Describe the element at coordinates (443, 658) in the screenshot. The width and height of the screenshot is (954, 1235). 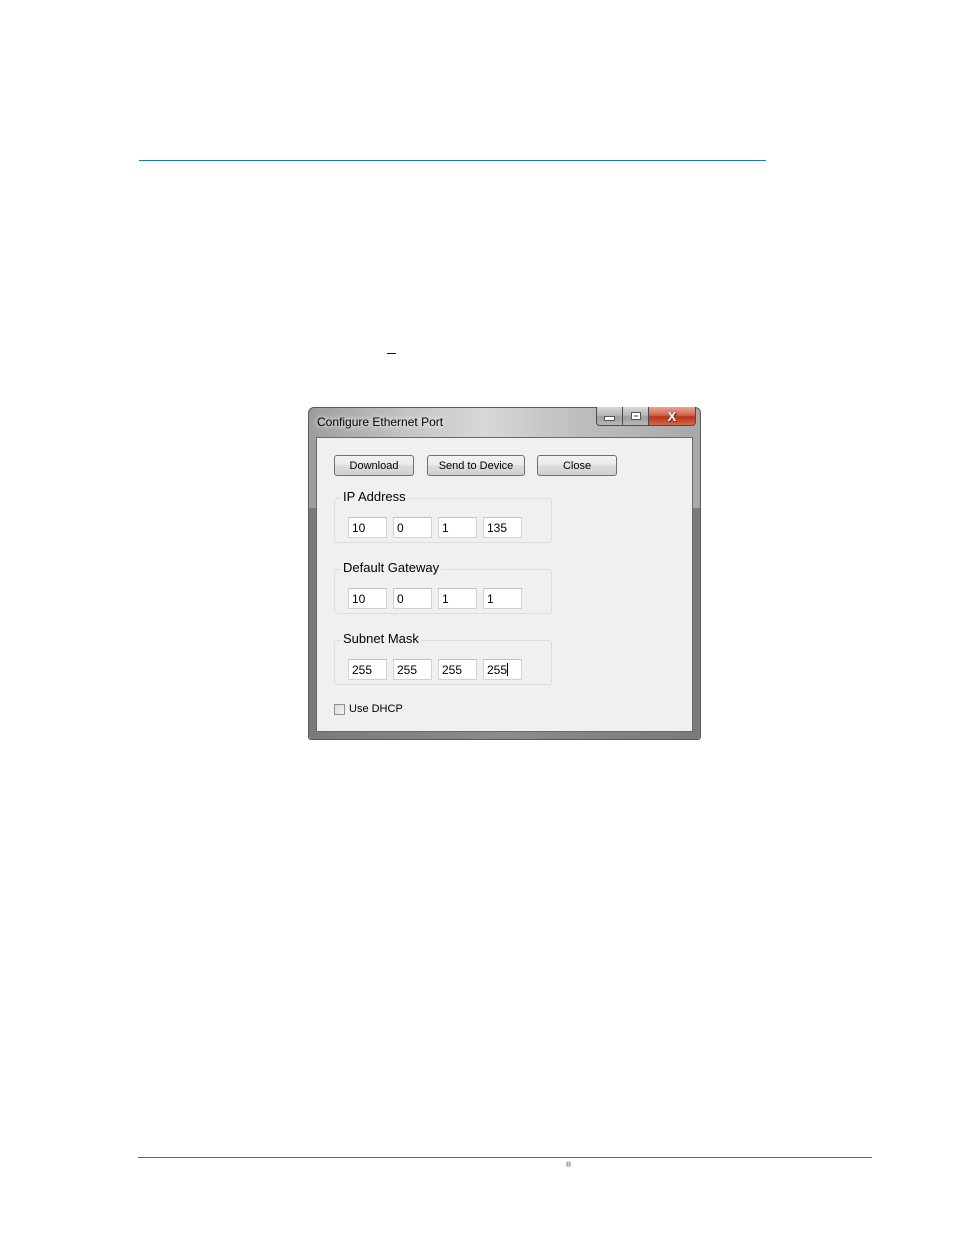
I see `subnet-mask-group: Subnet Mask 255 255 255 255` at that location.